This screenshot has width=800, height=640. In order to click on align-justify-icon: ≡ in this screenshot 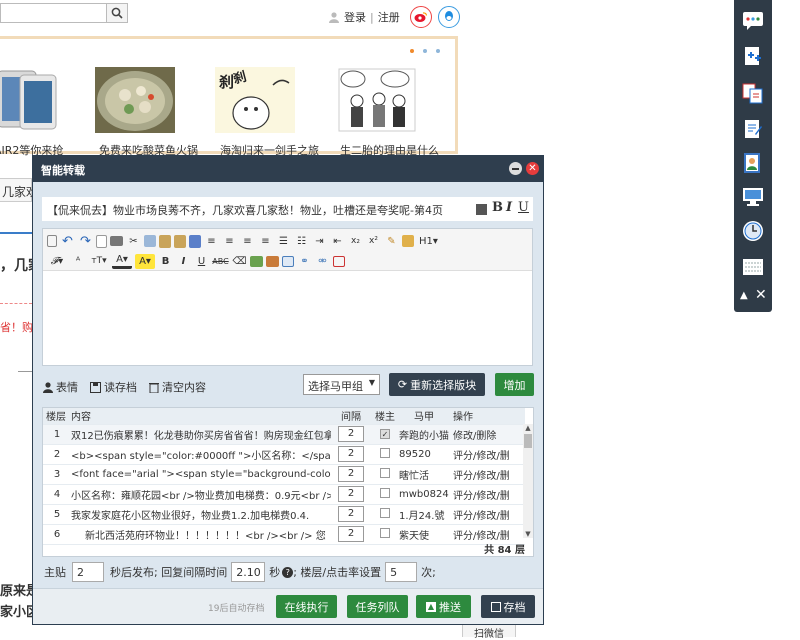, I will do `click(265, 241)`.